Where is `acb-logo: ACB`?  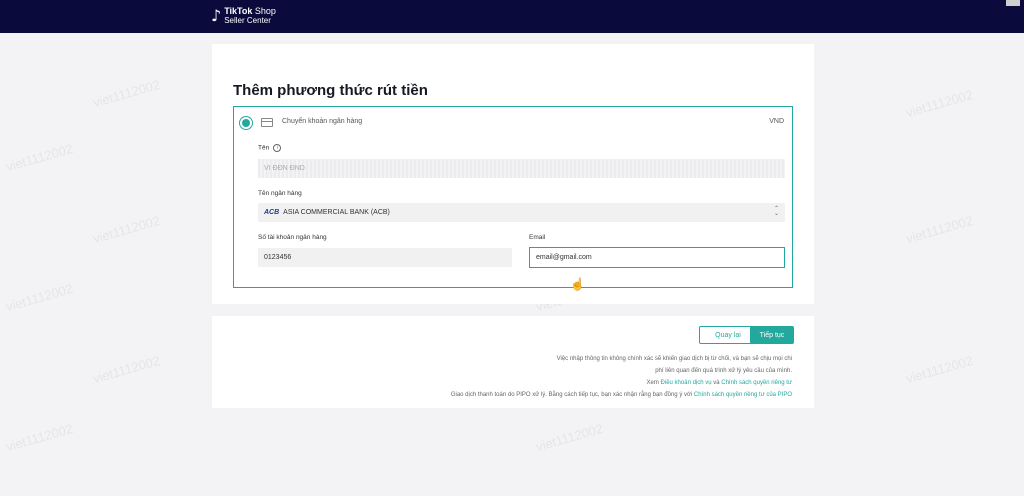 acb-logo: ACB is located at coordinates (272, 212).